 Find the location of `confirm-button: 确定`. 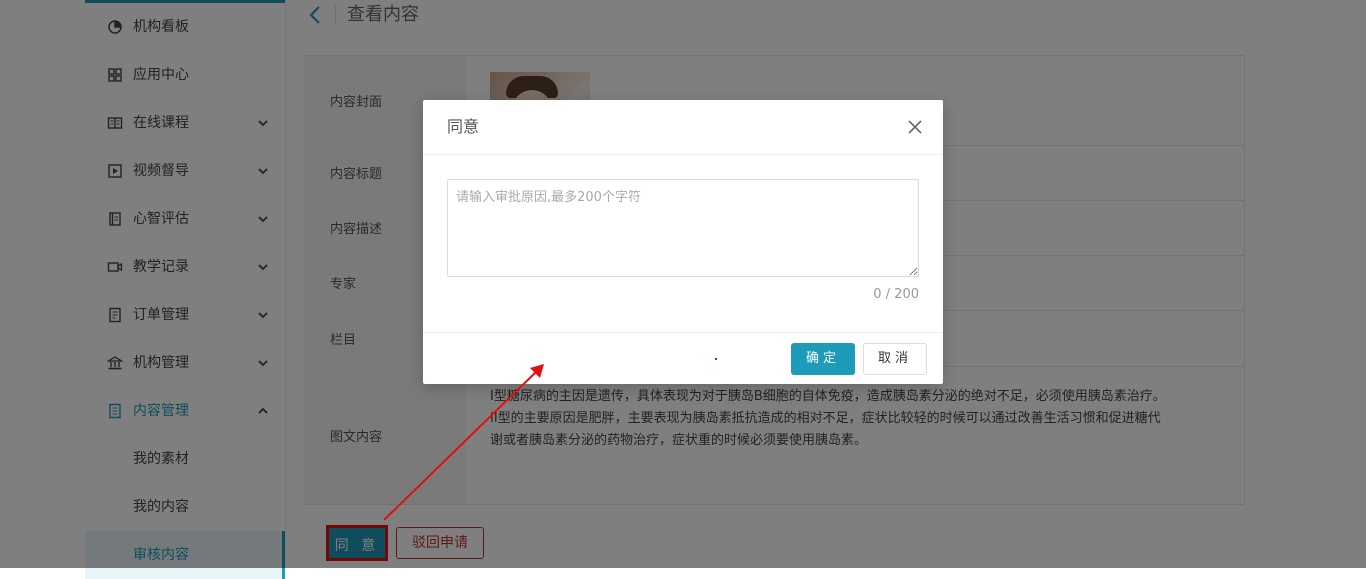

confirm-button: 确定 is located at coordinates (823, 359).